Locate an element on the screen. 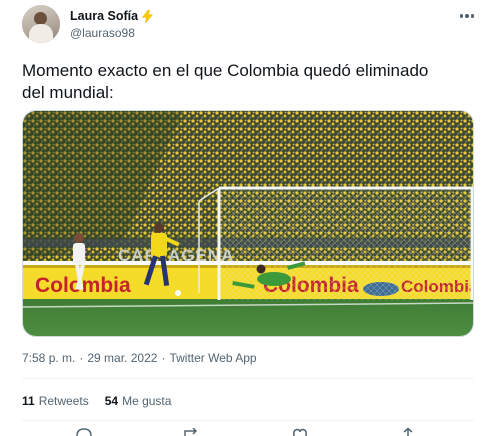  stadium-banner-text: CARTAGENA is located at coordinates (176, 255).